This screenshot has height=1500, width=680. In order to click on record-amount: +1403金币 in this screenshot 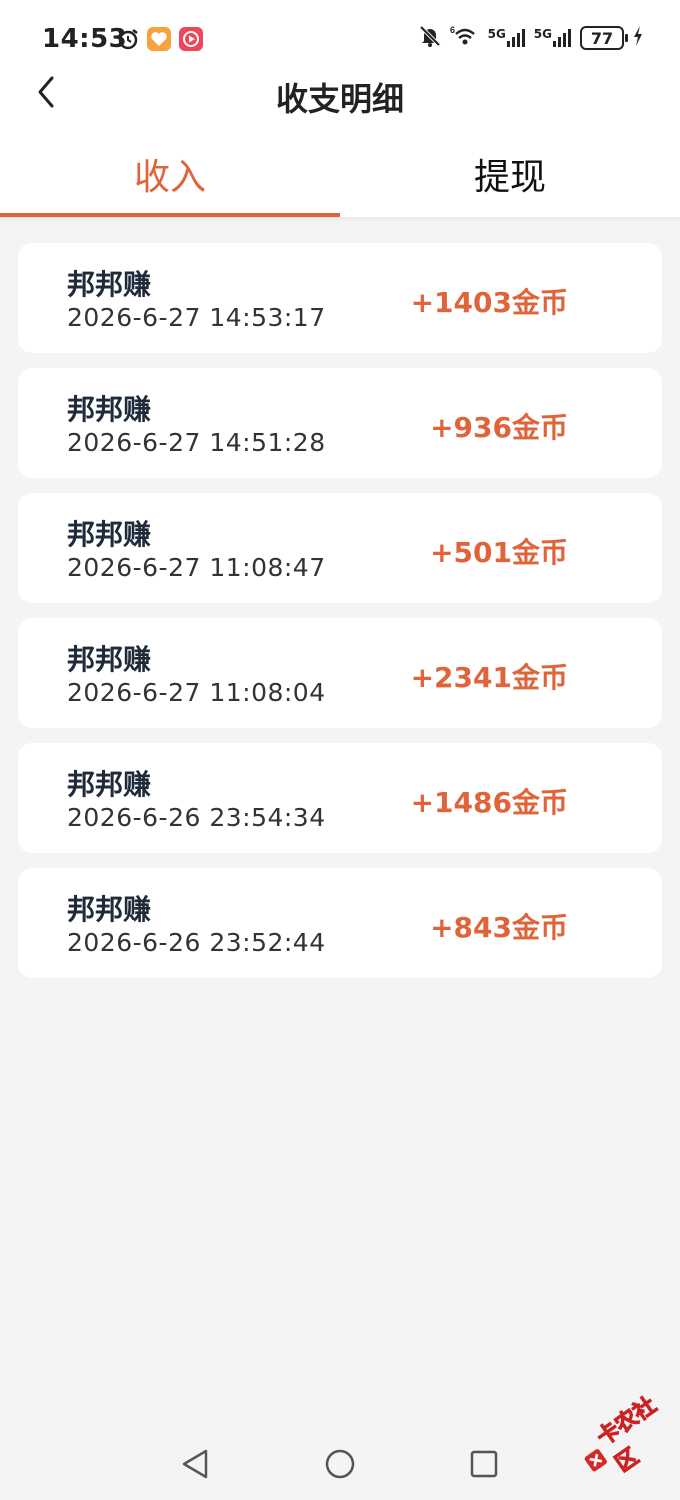, I will do `click(489, 302)`.